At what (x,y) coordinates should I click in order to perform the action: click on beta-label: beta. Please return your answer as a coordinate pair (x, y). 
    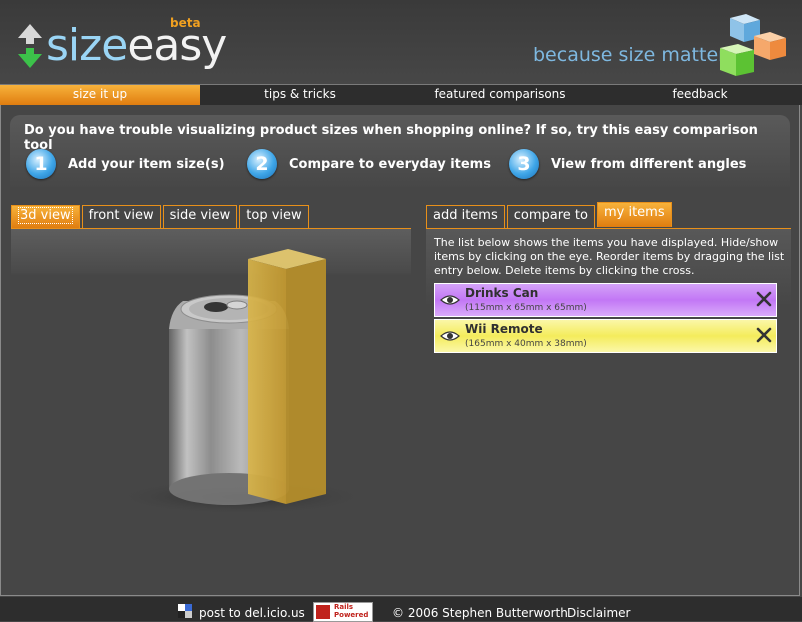
    Looking at the image, I should click on (185, 23).